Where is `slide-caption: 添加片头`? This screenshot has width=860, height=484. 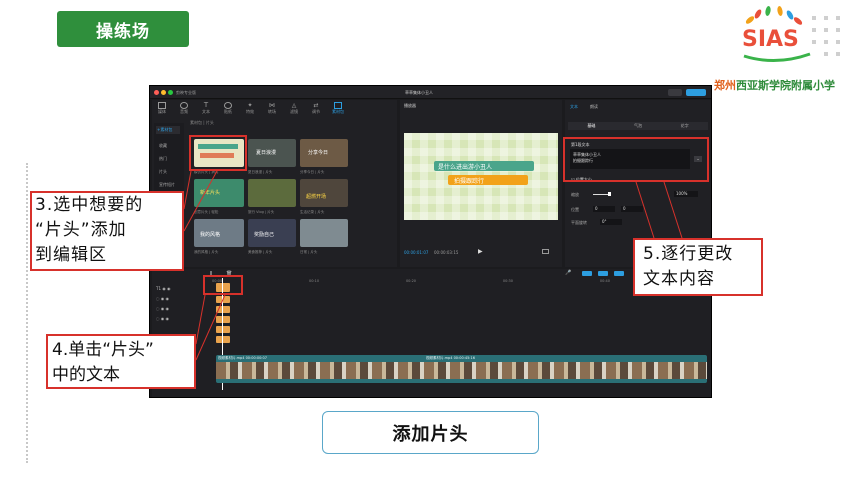
slide-caption: 添加片头 is located at coordinates (430, 432).